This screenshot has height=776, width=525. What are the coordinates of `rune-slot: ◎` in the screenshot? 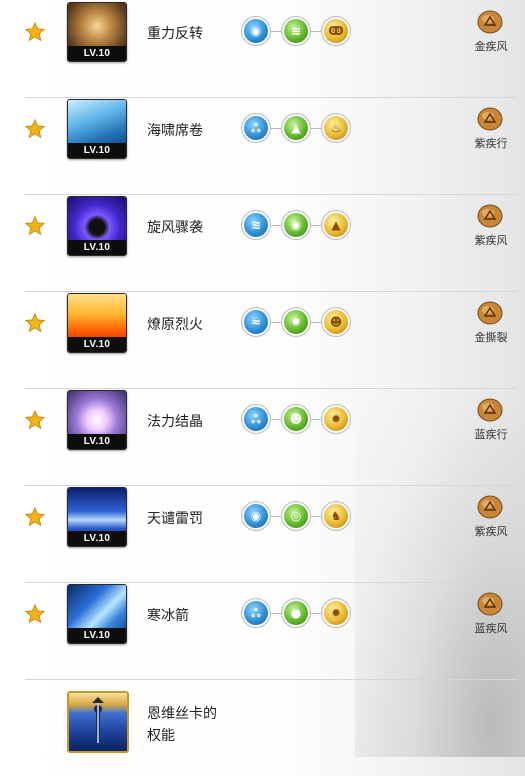 It's located at (296, 516).